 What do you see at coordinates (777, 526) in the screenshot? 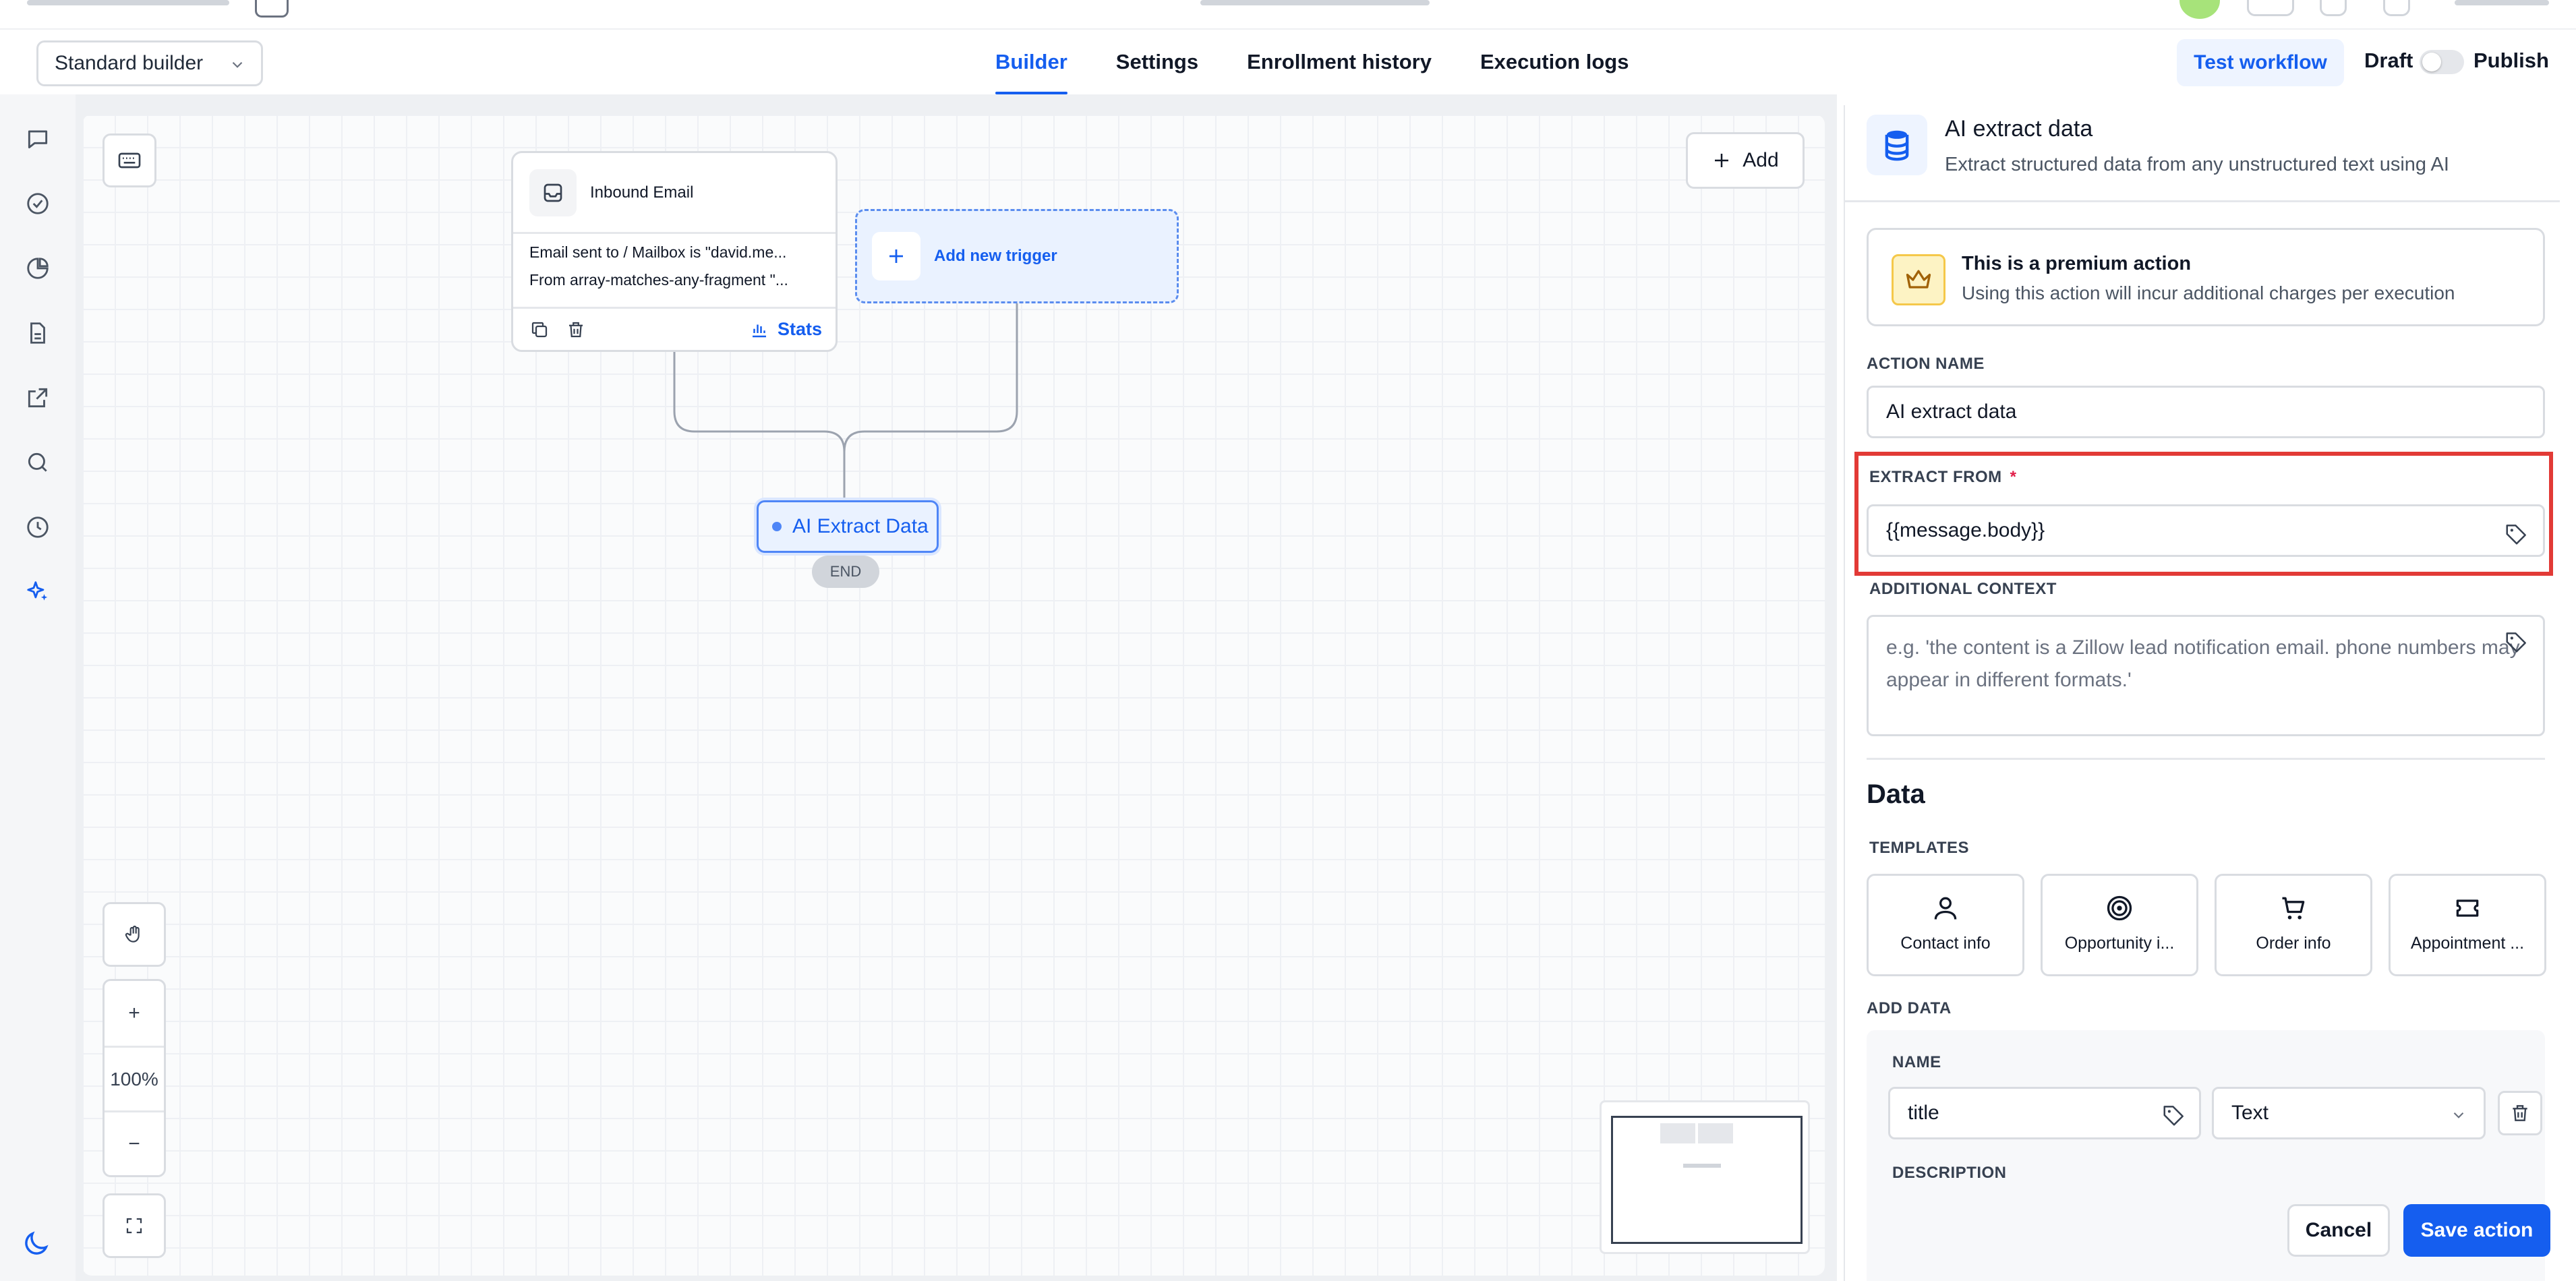
I see `node-status-dot` at bounding box center [777, 526].